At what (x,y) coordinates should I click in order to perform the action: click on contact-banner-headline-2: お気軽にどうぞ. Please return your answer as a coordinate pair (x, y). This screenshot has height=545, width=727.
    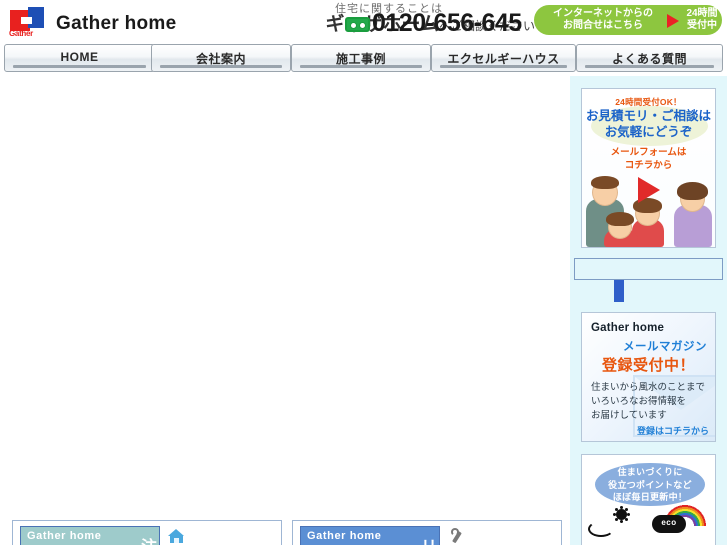
    Looking at the image, I should click on (648, 132).